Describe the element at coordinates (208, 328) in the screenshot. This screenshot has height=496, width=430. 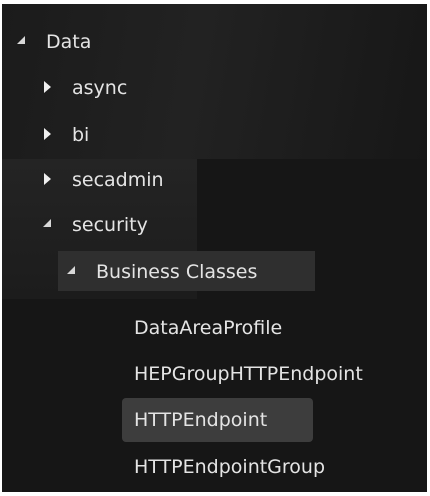
I see `tree-node-label: DataAreaProfile` at that location.